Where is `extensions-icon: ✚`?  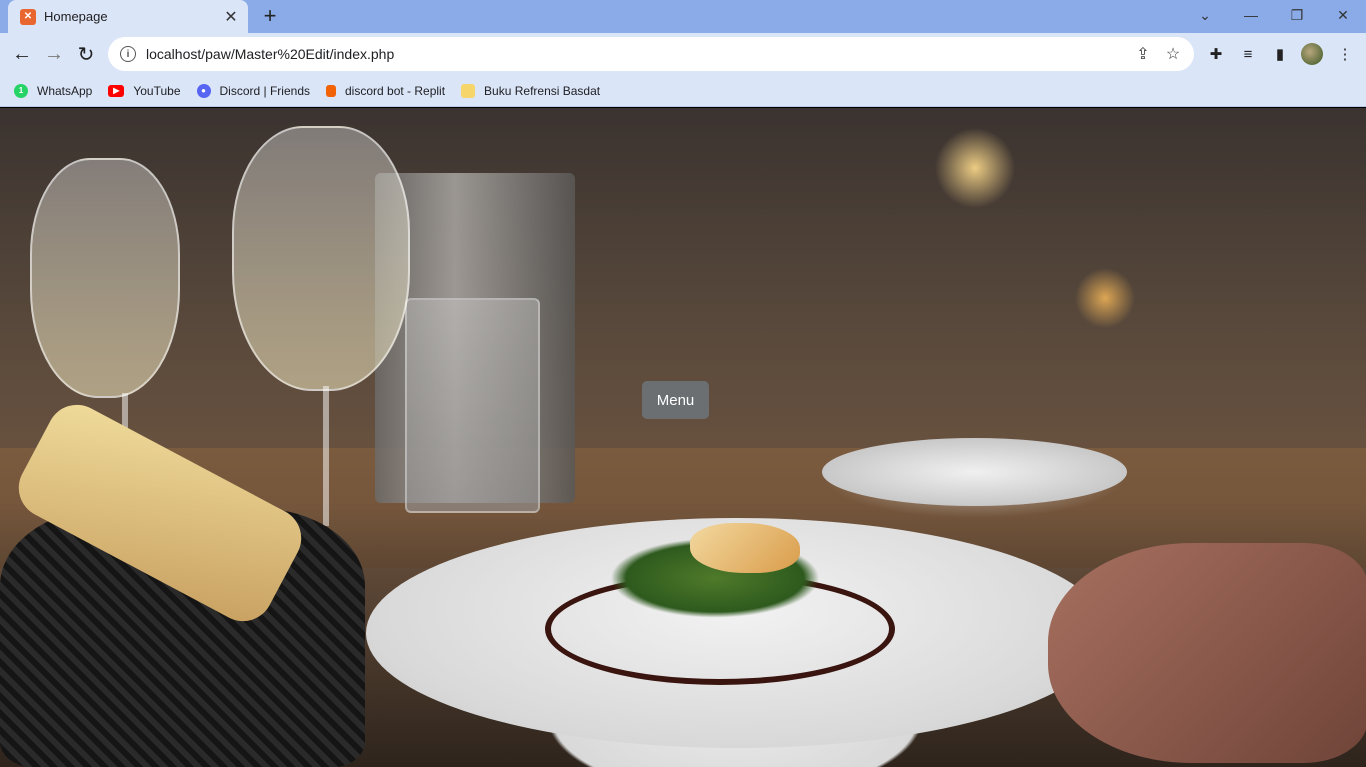 extensions-icon: ✚ is located at coordinates (1216, 54).